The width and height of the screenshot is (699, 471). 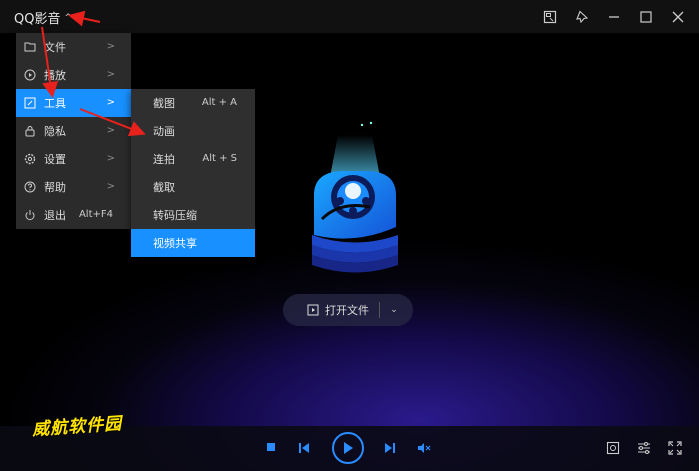 What do you see at coordinates (55, 131) in the screenshot?
I see `menu-item-label: 隐私` at bounding box center [55, 131].